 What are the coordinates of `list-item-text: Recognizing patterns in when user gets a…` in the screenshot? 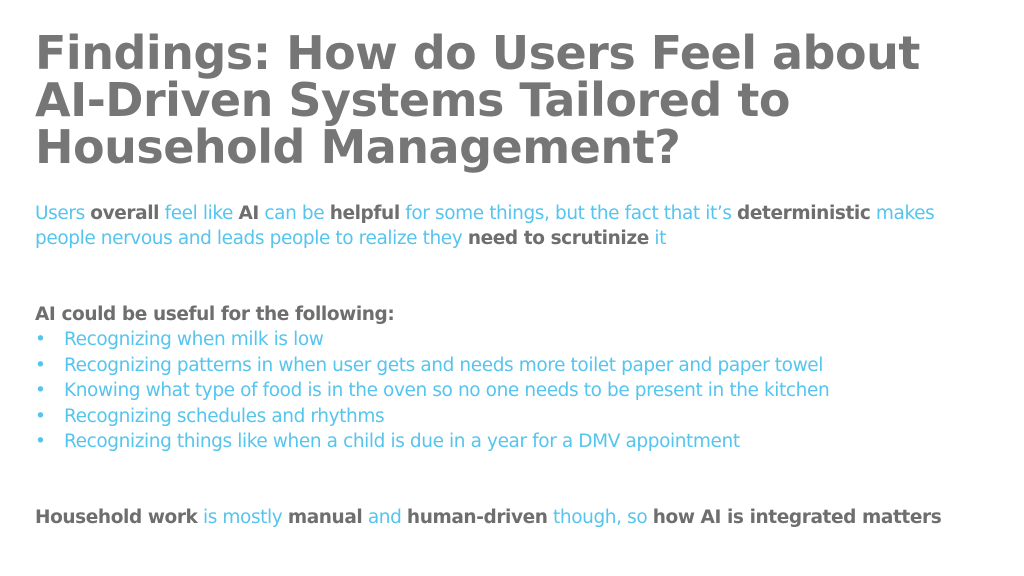 It's located at (444, 365).